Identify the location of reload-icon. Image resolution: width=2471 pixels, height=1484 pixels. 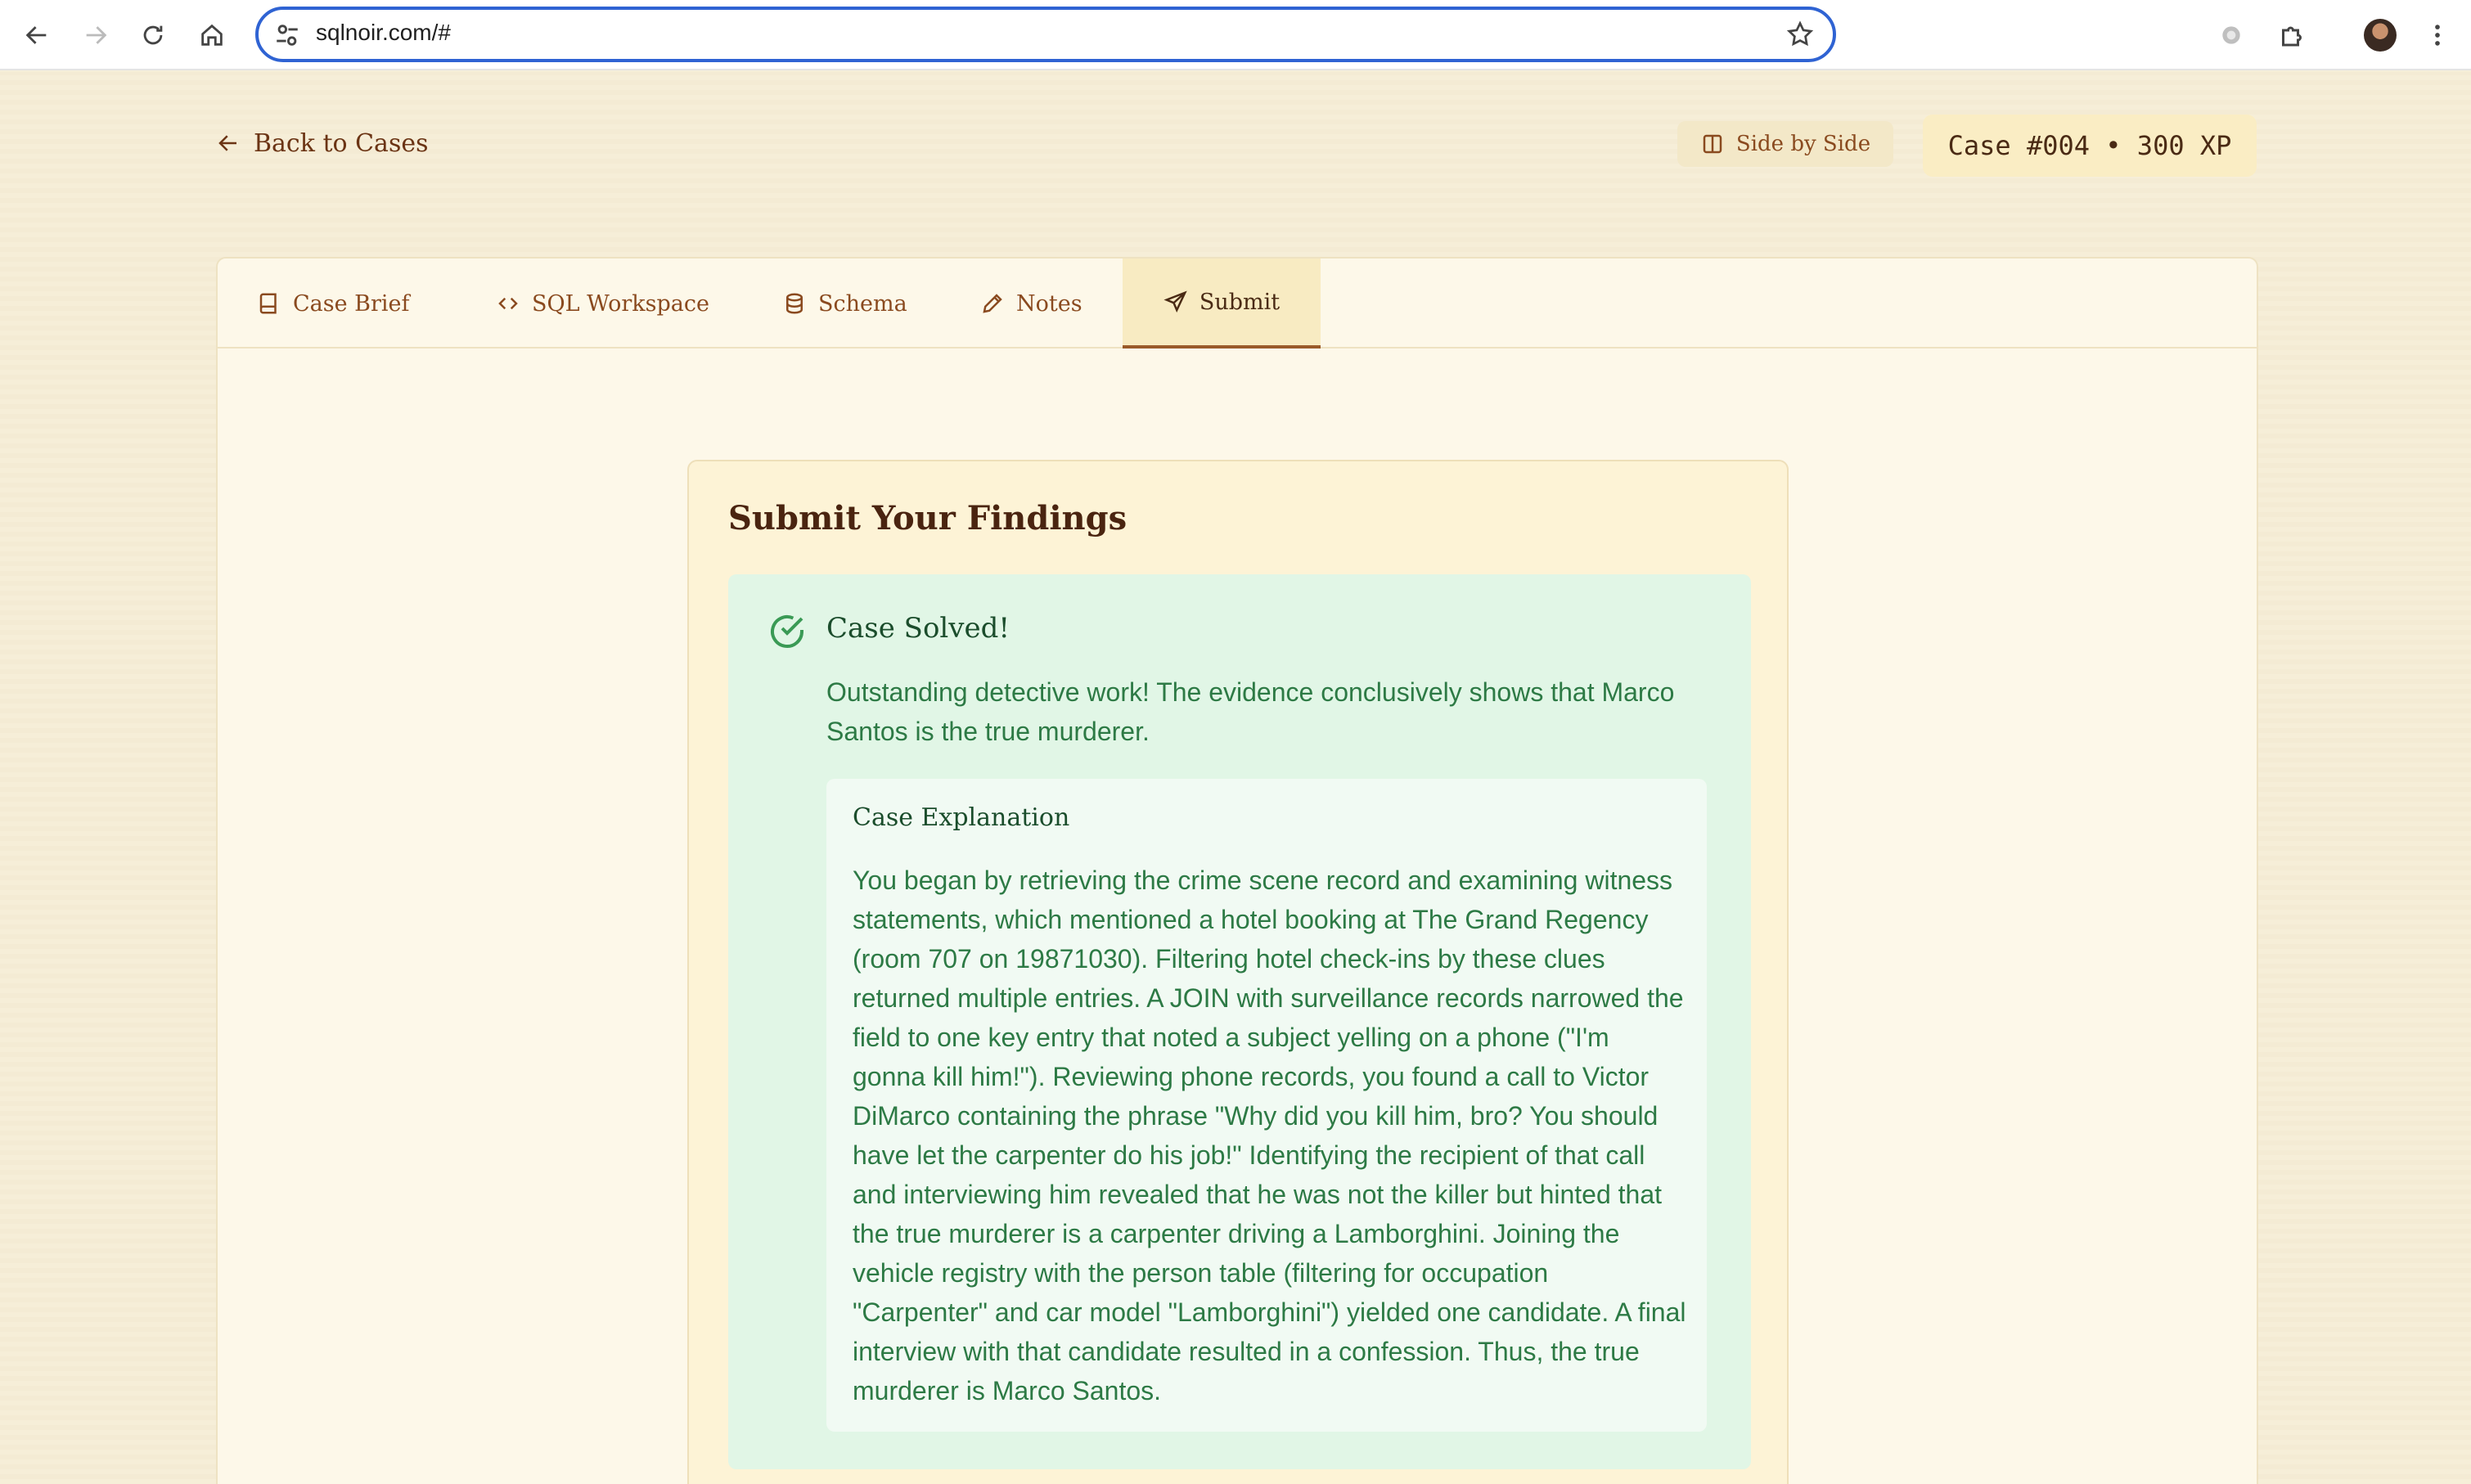
(153, 35).